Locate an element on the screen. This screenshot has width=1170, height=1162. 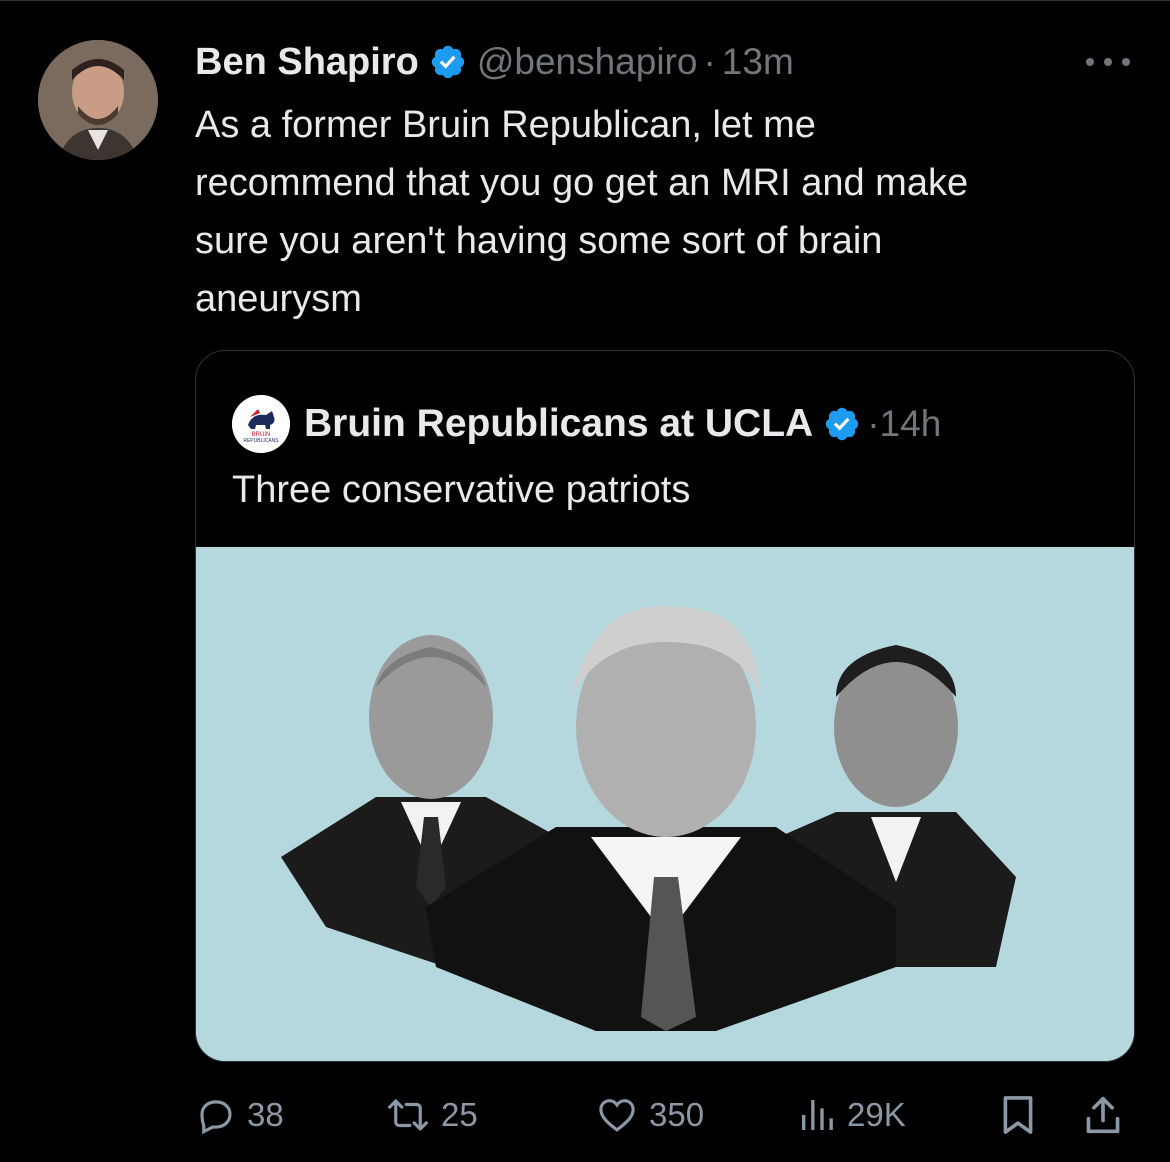
repost-button: 25 is located at coordinates (431, 1115).